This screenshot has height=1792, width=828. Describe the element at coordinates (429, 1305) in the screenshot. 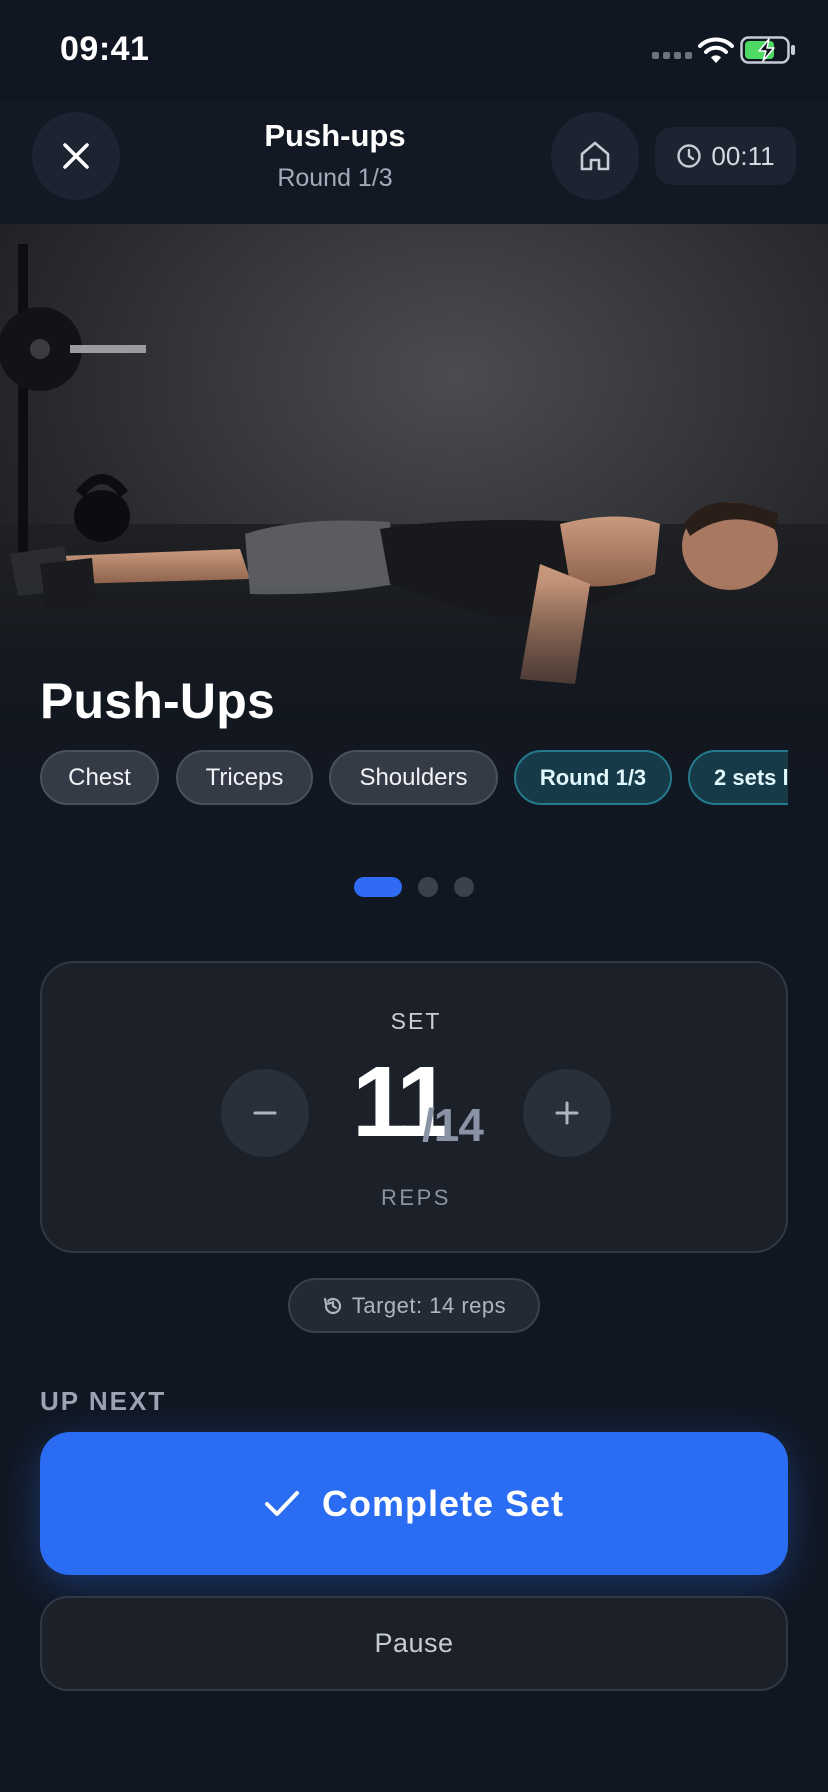

I see `target-text: Target: 14 reps` at that location.